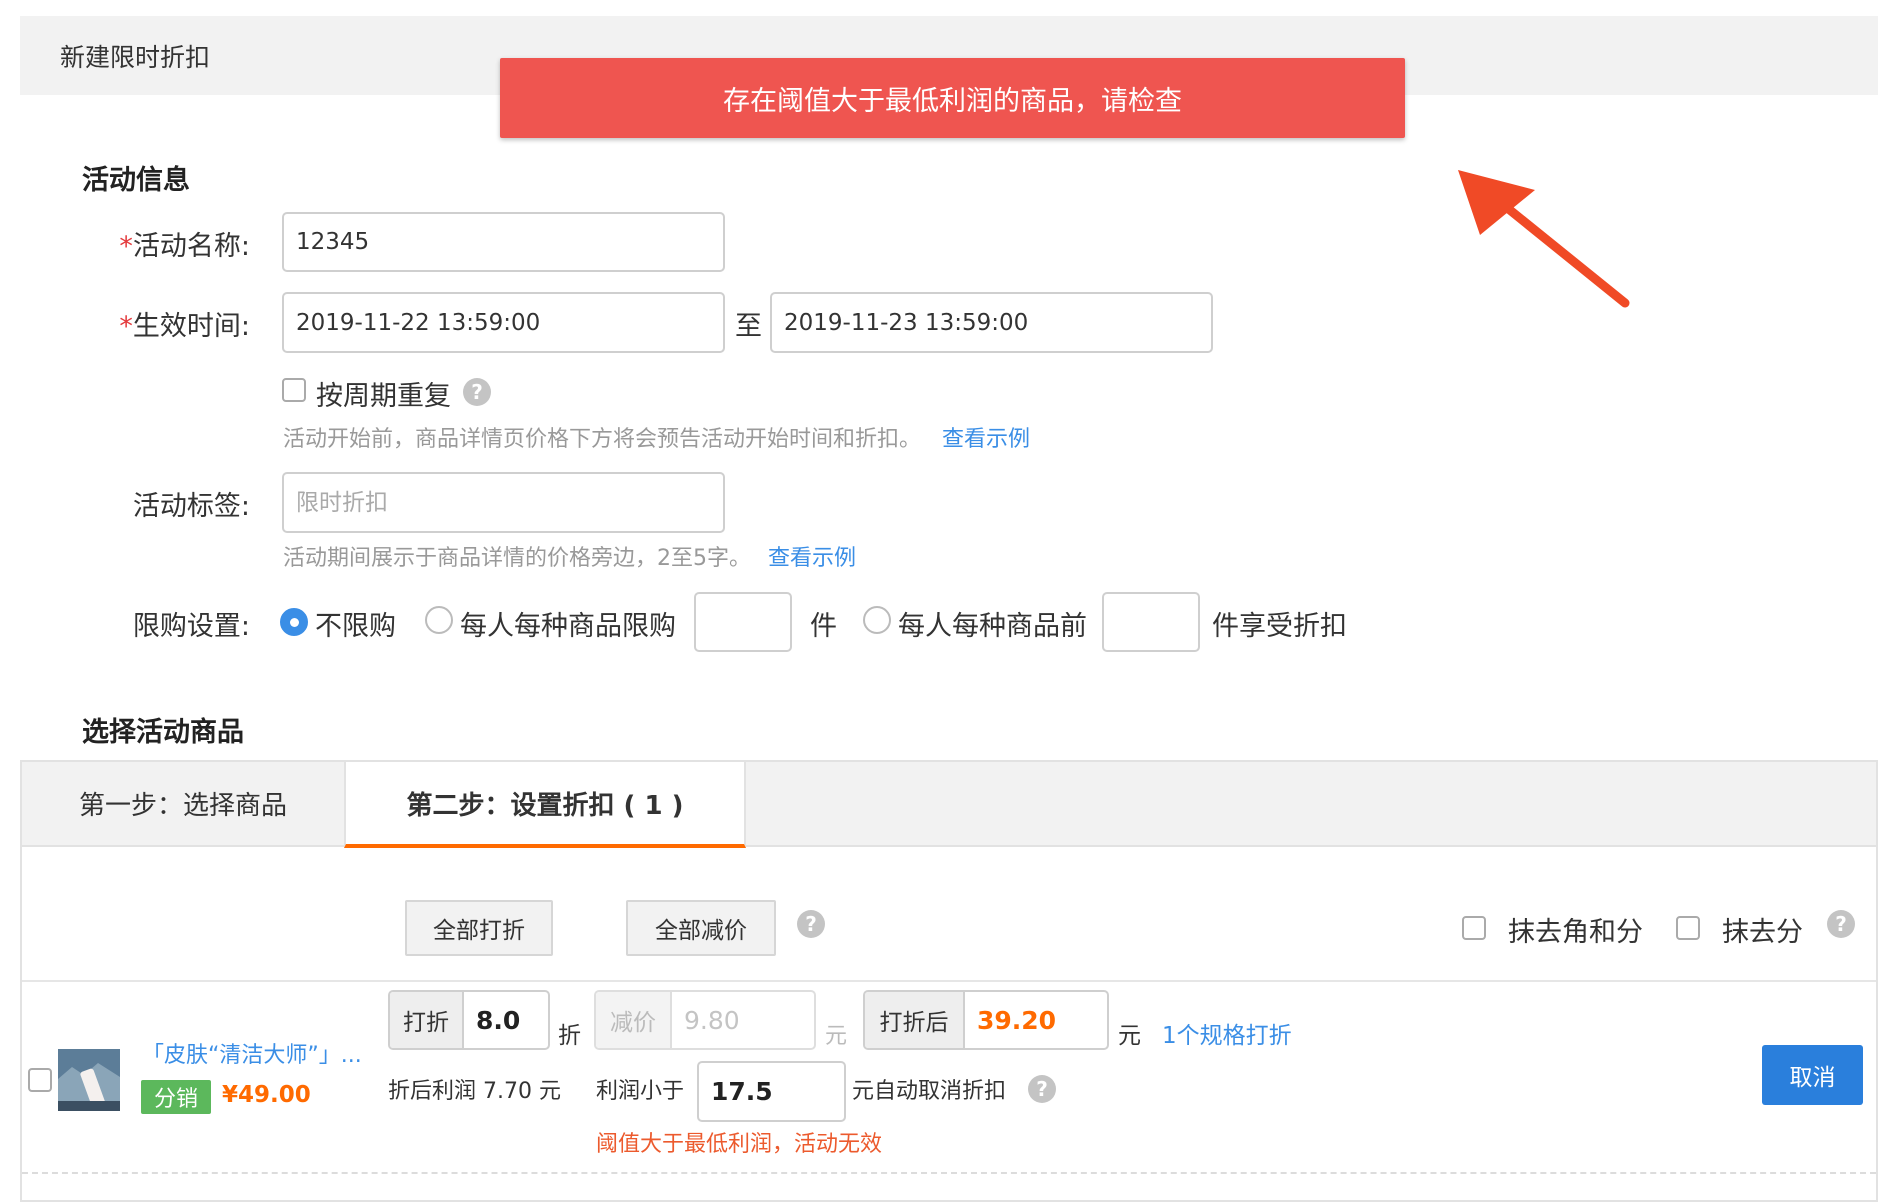 The image size is (1898, 1202). What do you see at coordinates (40, 1080) in the screenshot?
I see `item-checkbox` at bounding box center [40, 1080].